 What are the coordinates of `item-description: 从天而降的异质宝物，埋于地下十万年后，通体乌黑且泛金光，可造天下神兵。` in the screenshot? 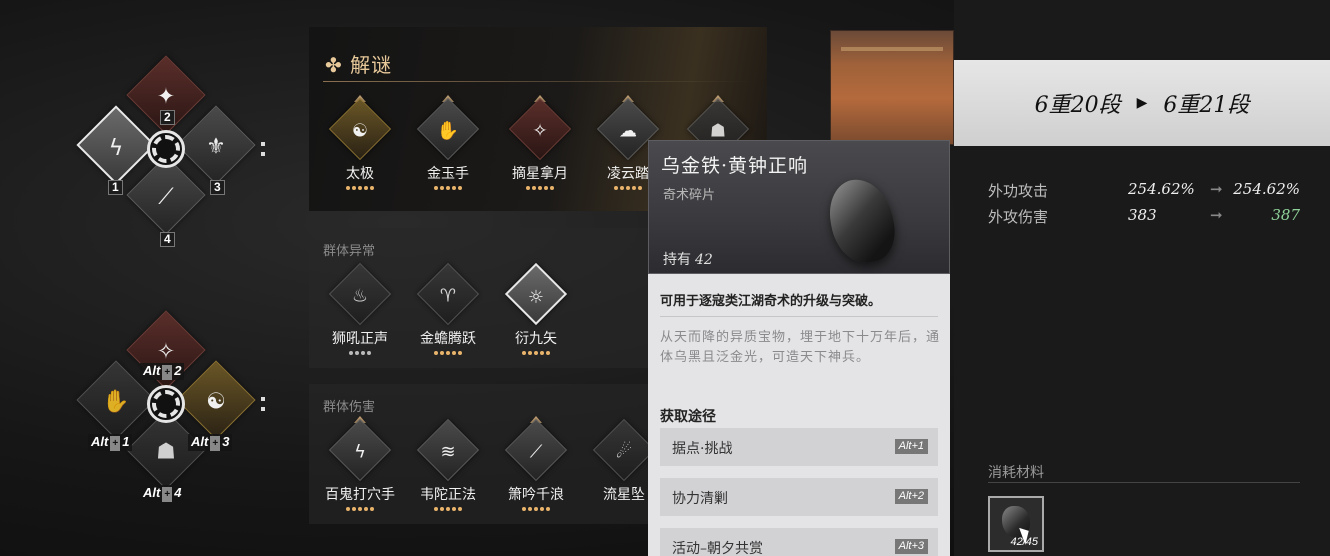 It's located at (800, 347).